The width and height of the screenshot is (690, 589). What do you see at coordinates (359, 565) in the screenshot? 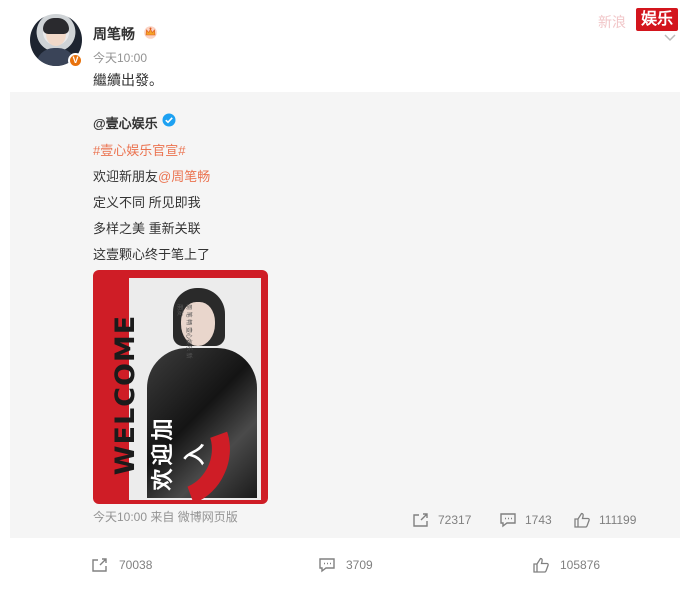
I see `comment-count: 3709` at bounding box center [359, 565].